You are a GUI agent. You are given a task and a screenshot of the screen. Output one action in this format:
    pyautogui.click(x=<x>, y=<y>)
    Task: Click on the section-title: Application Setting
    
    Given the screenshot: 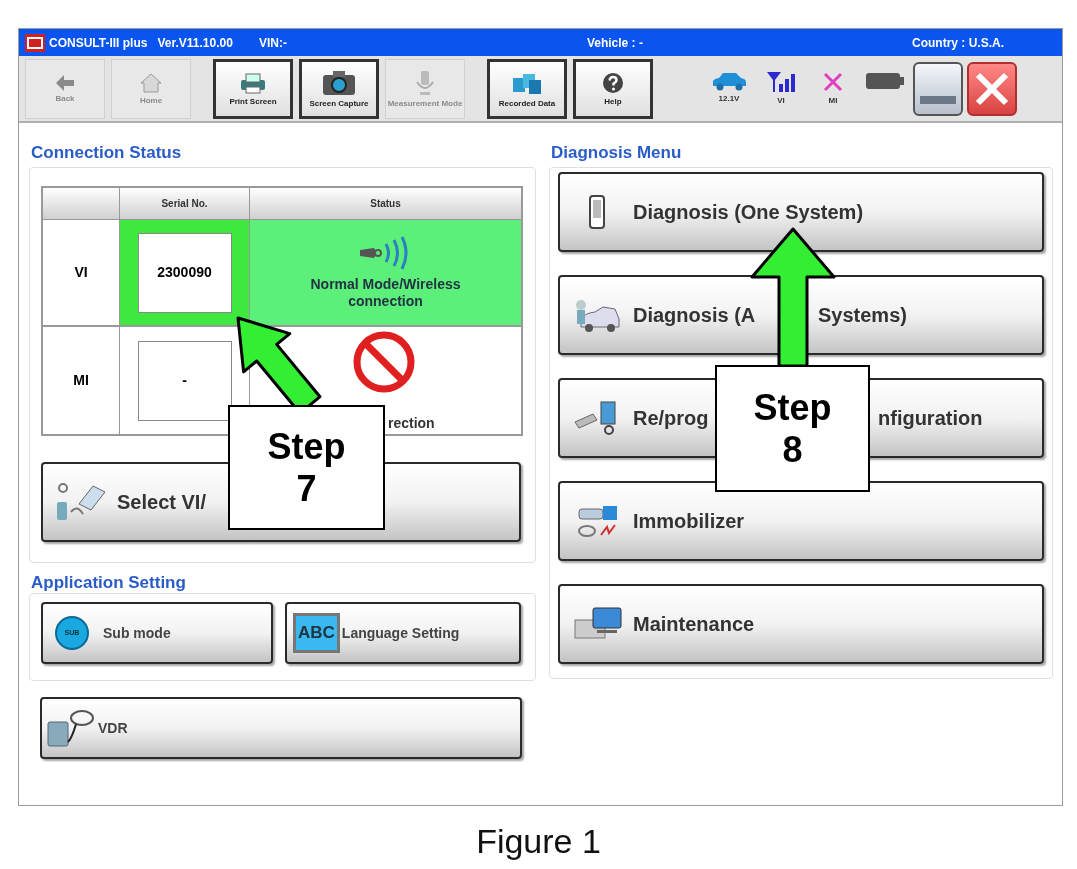 What is the action you would take?
    pyautogui.click(x=109, y=583)
    